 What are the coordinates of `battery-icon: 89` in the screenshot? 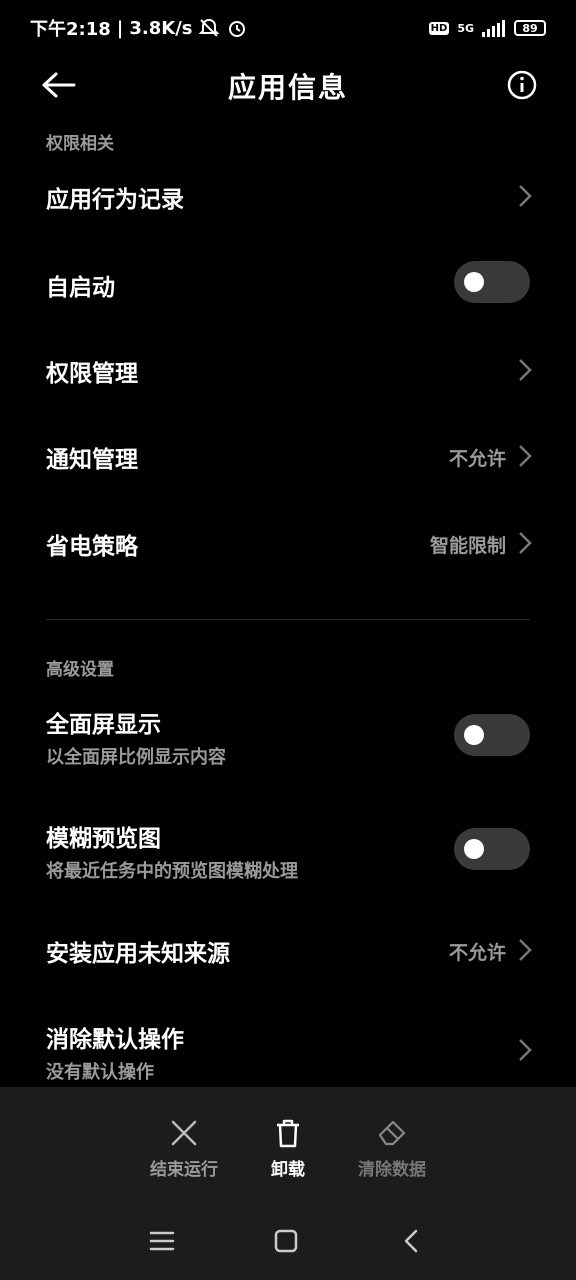 It's located at (530, 28).